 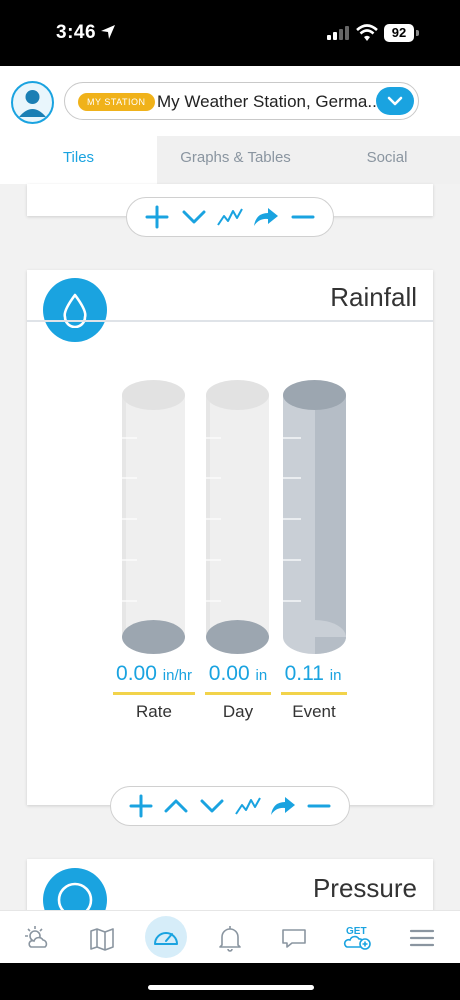 I want to click on nav-map, so click(x=102, y=938).